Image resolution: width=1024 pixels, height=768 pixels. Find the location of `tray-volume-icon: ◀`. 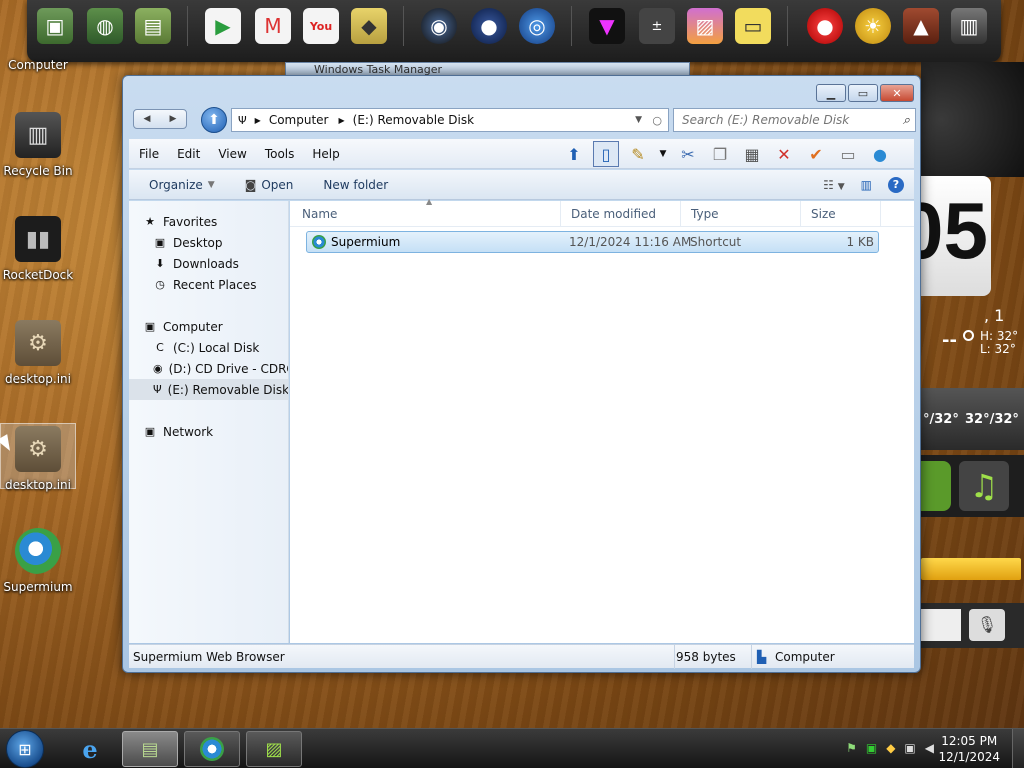

tray-volume-icon: ◀ is located at coordinates (929, 748).